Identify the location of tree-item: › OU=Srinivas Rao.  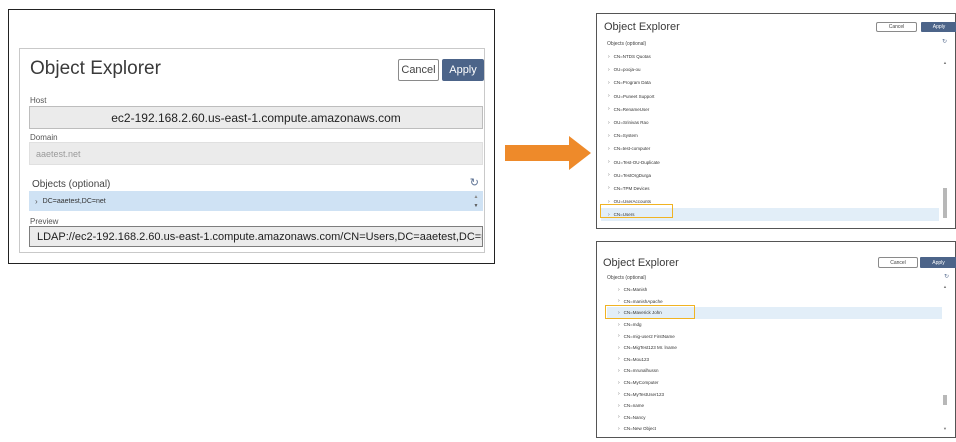
(770, 122).